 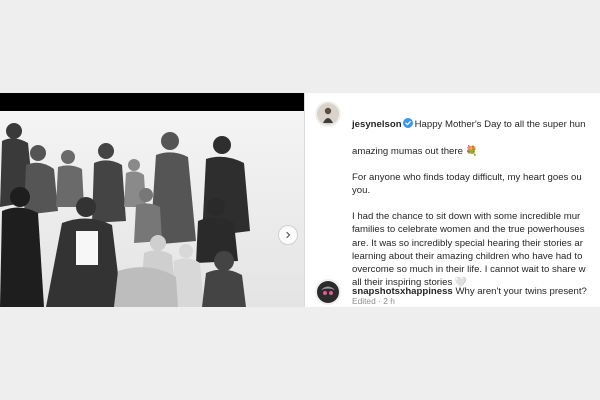 What do you see at coordinates (521, 291) in the screenshot?
I see `reply-body: Why aren't your twins present?` at bounding box center [521, 291].